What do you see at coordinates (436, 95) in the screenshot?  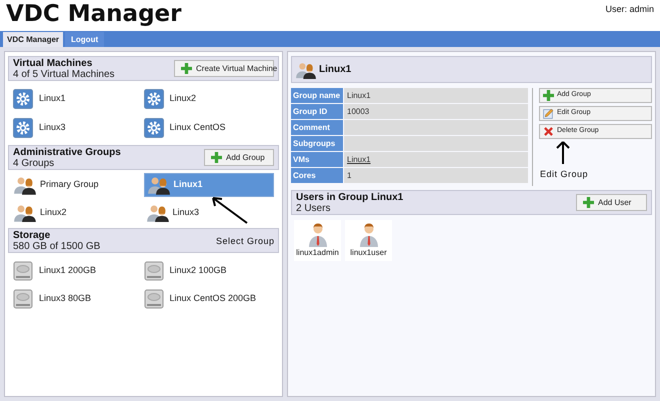 I see `field-value: Linux1` at bounding box center [436, 95].